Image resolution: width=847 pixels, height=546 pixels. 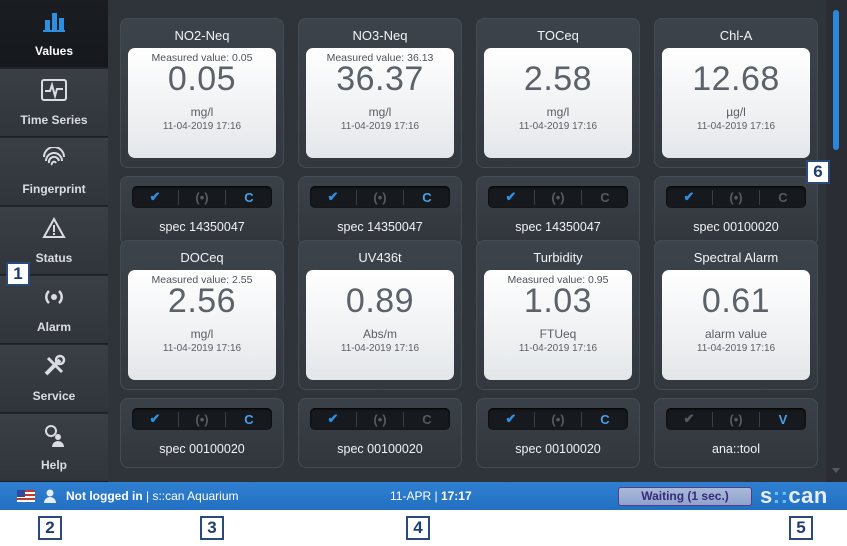 I want to click on sidebar-item-values: Values, so click(x=54, y=34).